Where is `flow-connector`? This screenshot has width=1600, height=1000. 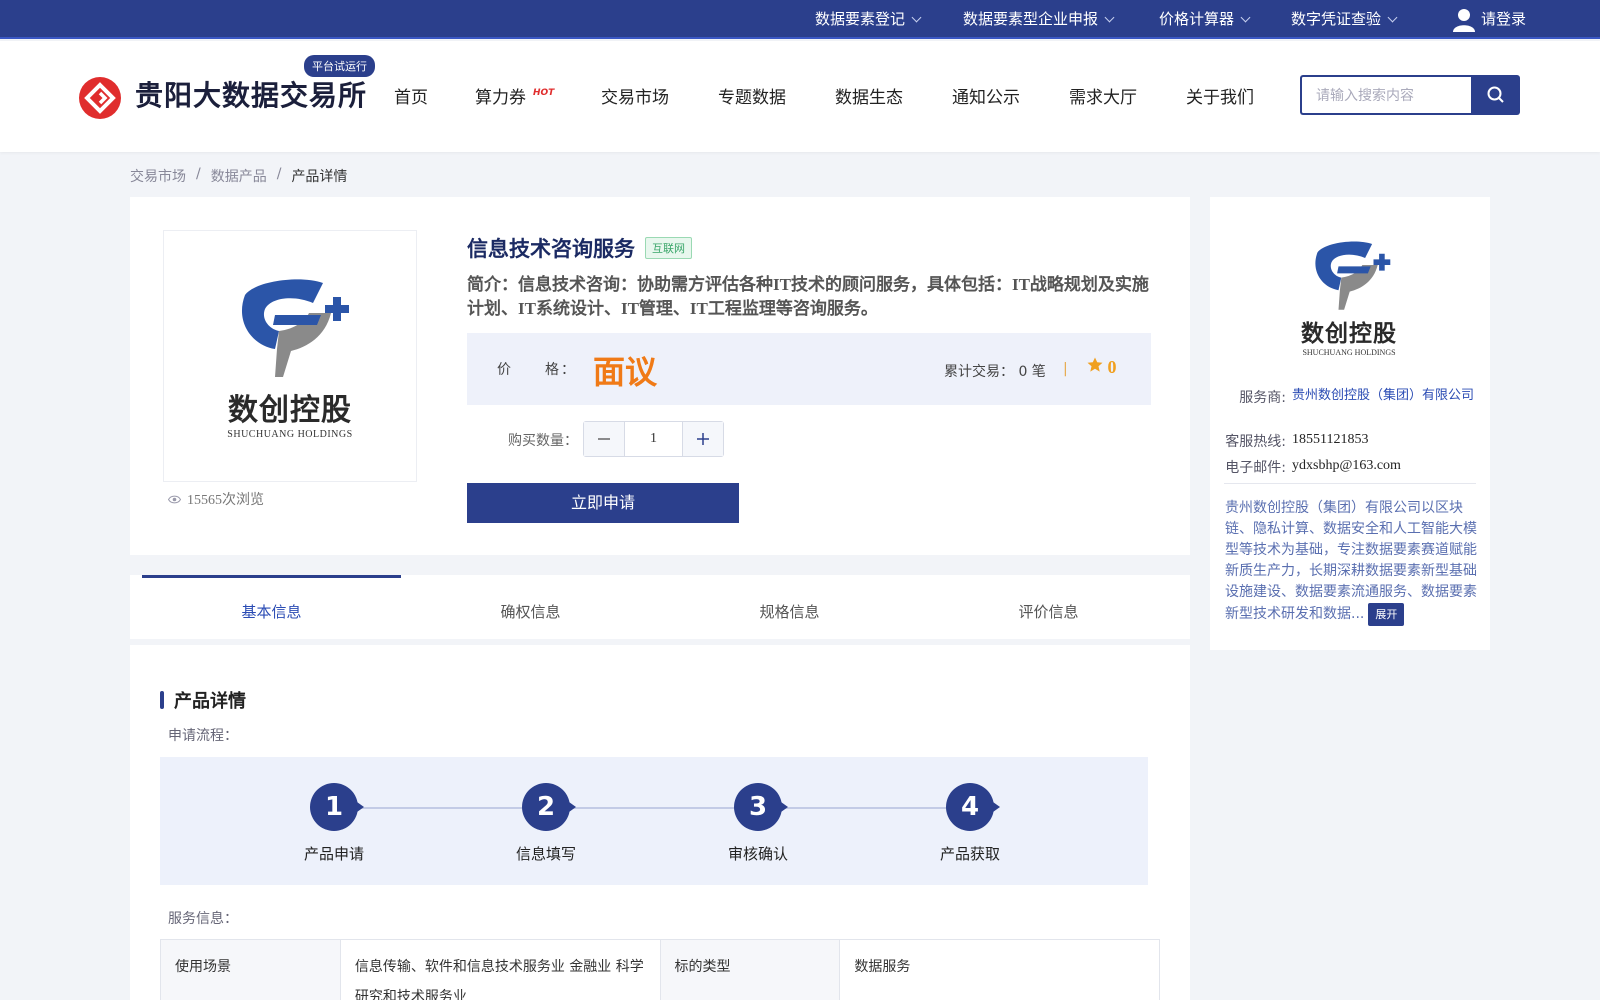 flow-connector is located at coordinates (675, 808).